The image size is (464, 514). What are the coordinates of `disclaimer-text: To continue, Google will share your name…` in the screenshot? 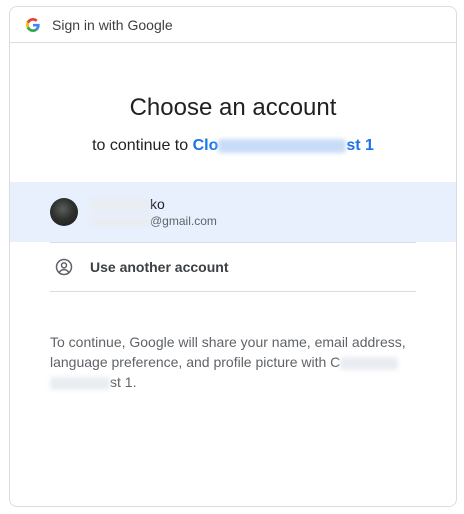 It's located at (233, 362).